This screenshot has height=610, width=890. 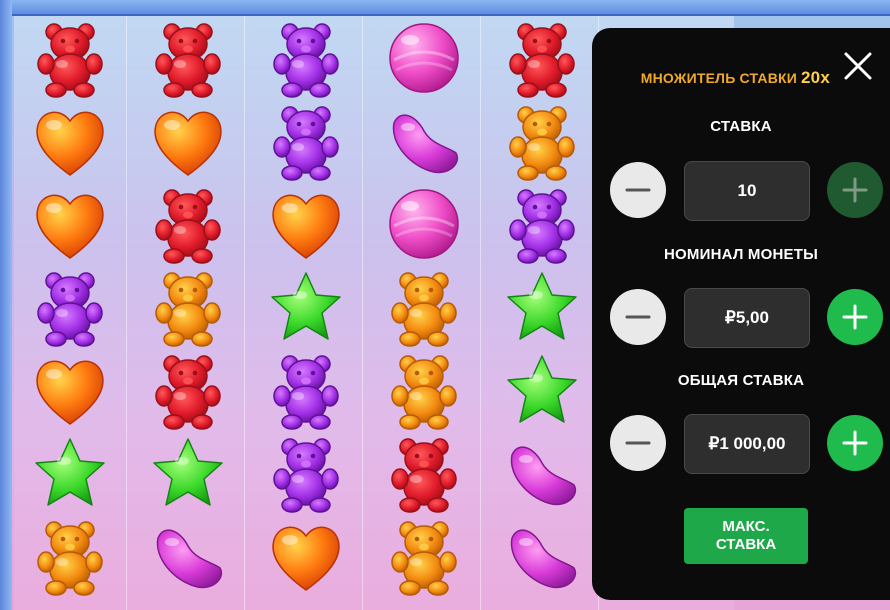 I want to click on bet-minus-button, so click(x=638, y=190).